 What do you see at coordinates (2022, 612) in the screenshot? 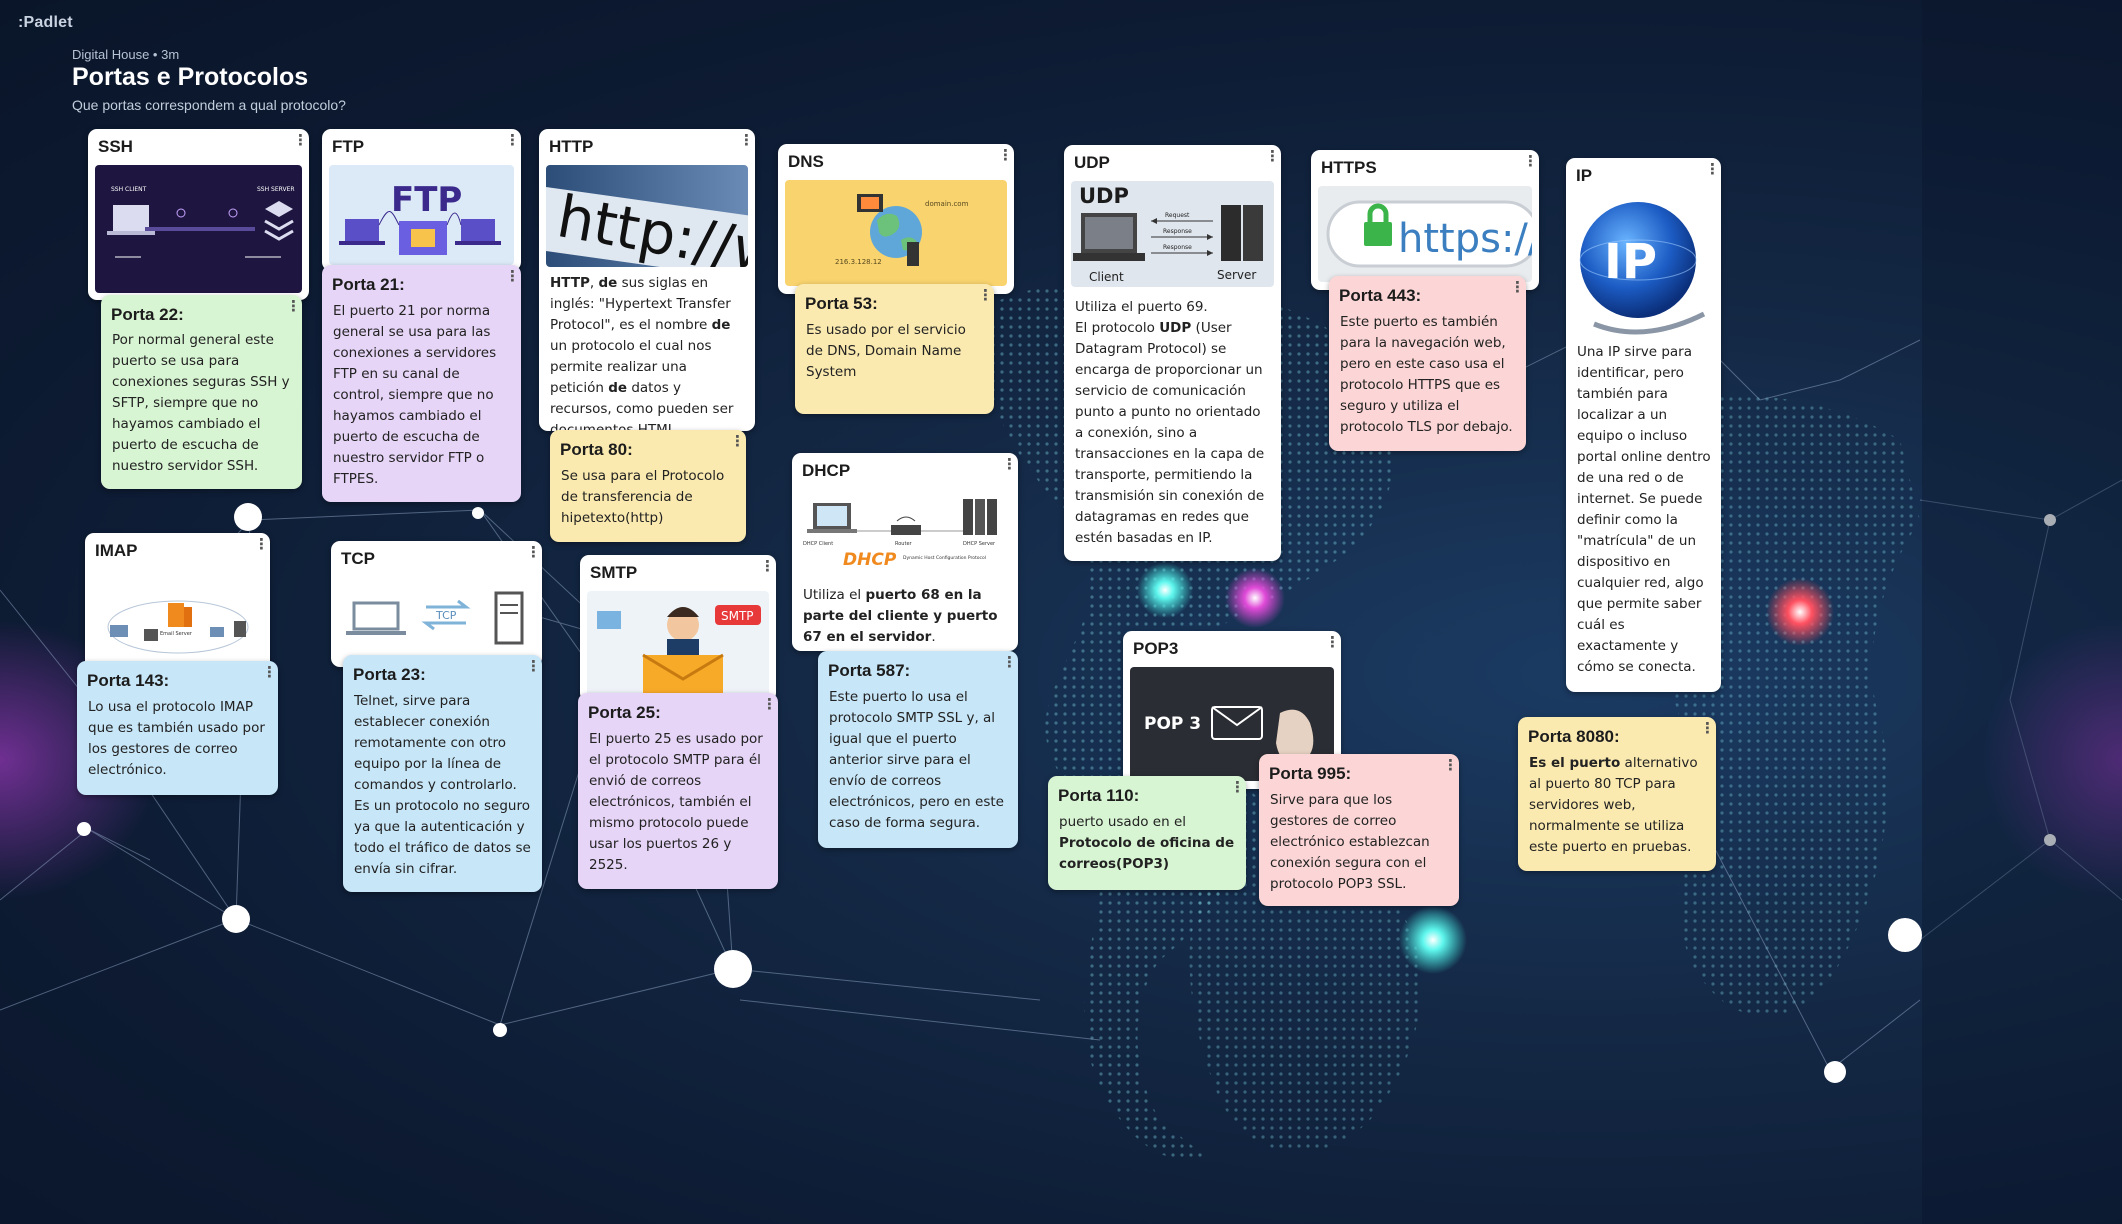
I see `board-edge-strip` at bounding box center [2022, 612].